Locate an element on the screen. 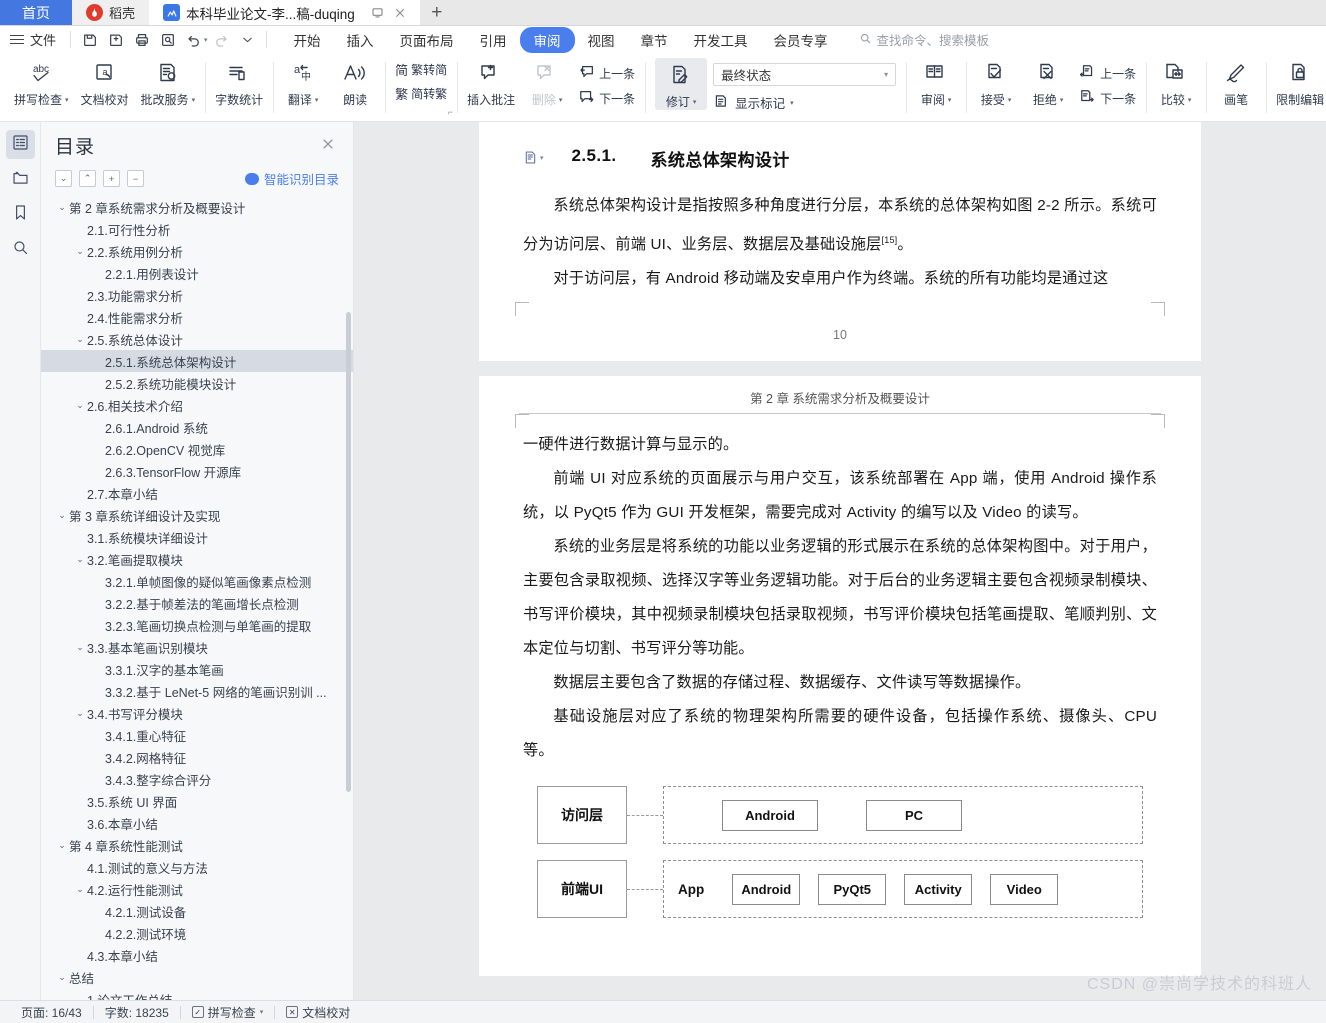 Image resolution: width=1326 pixels, height=1023 pixels. display-state-select: 最终状态 ▾ is located at coordinates (805, 74).